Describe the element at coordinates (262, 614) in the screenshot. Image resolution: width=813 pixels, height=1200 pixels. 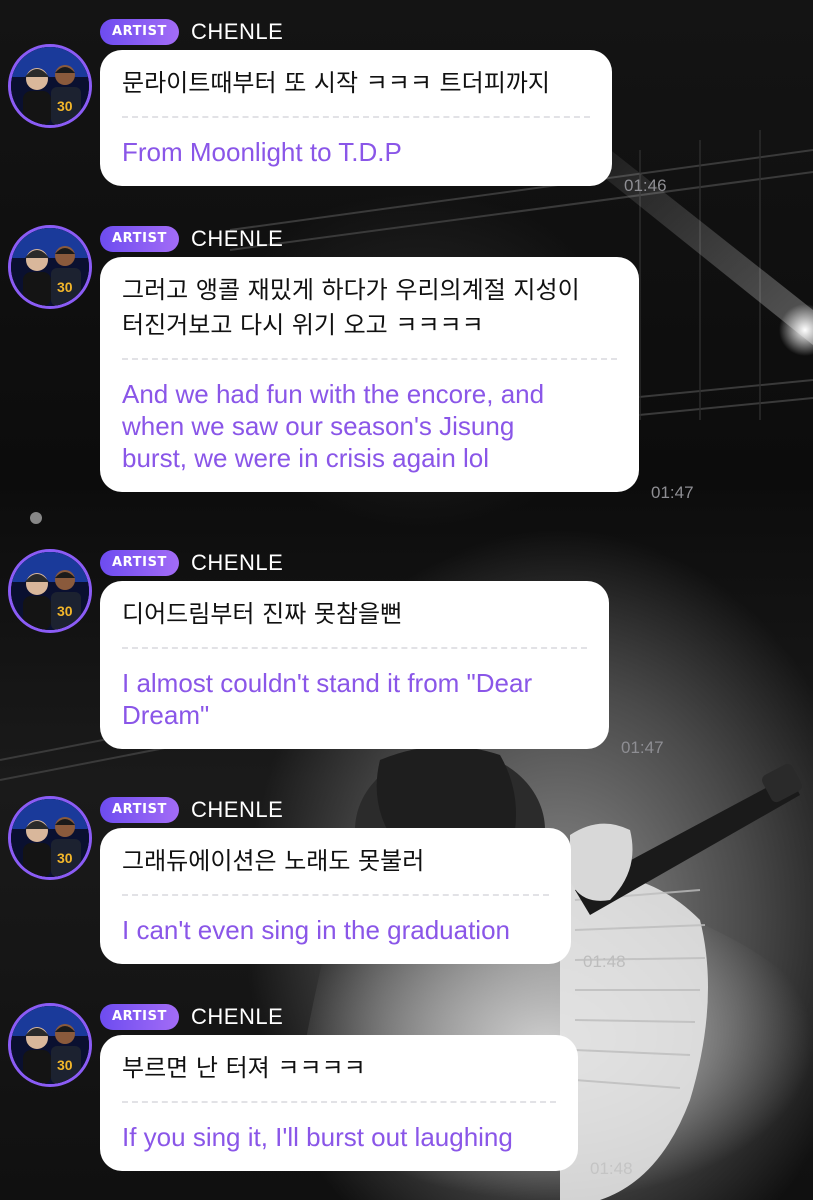
I see `original-text: 디어드림부터 진짜 못참을뻔` at that location.